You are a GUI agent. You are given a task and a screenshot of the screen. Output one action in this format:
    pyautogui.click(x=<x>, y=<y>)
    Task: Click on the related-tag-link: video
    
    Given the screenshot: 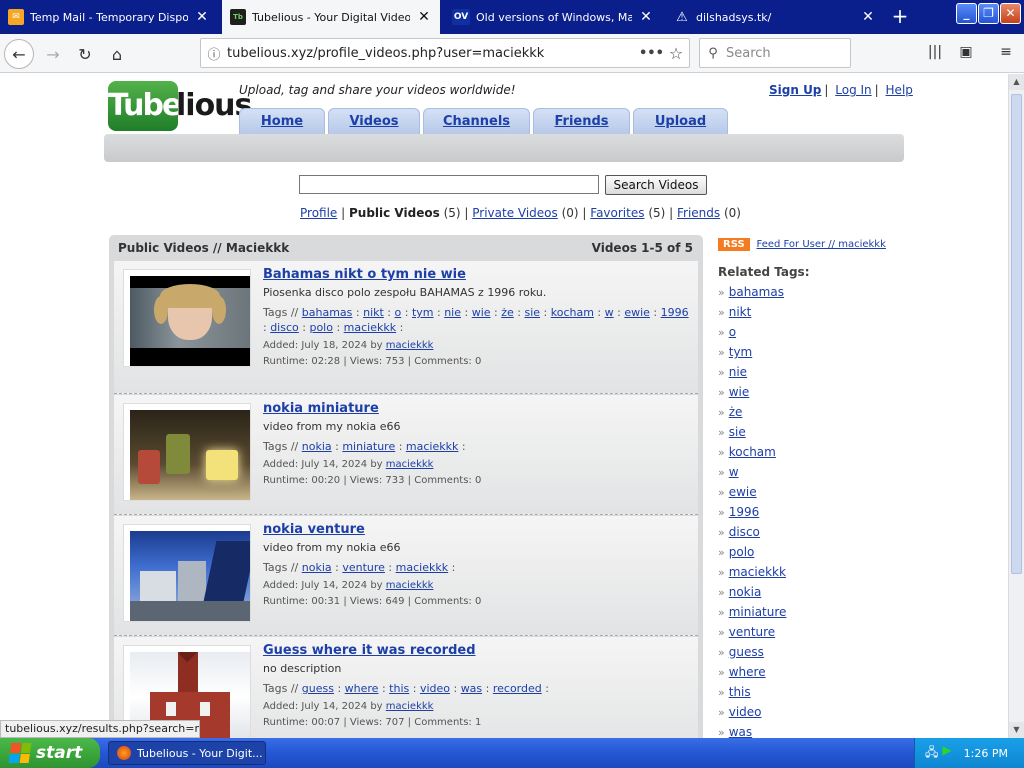 What is the action you would take?
    pyautogui.click(x=745, y=712)
    